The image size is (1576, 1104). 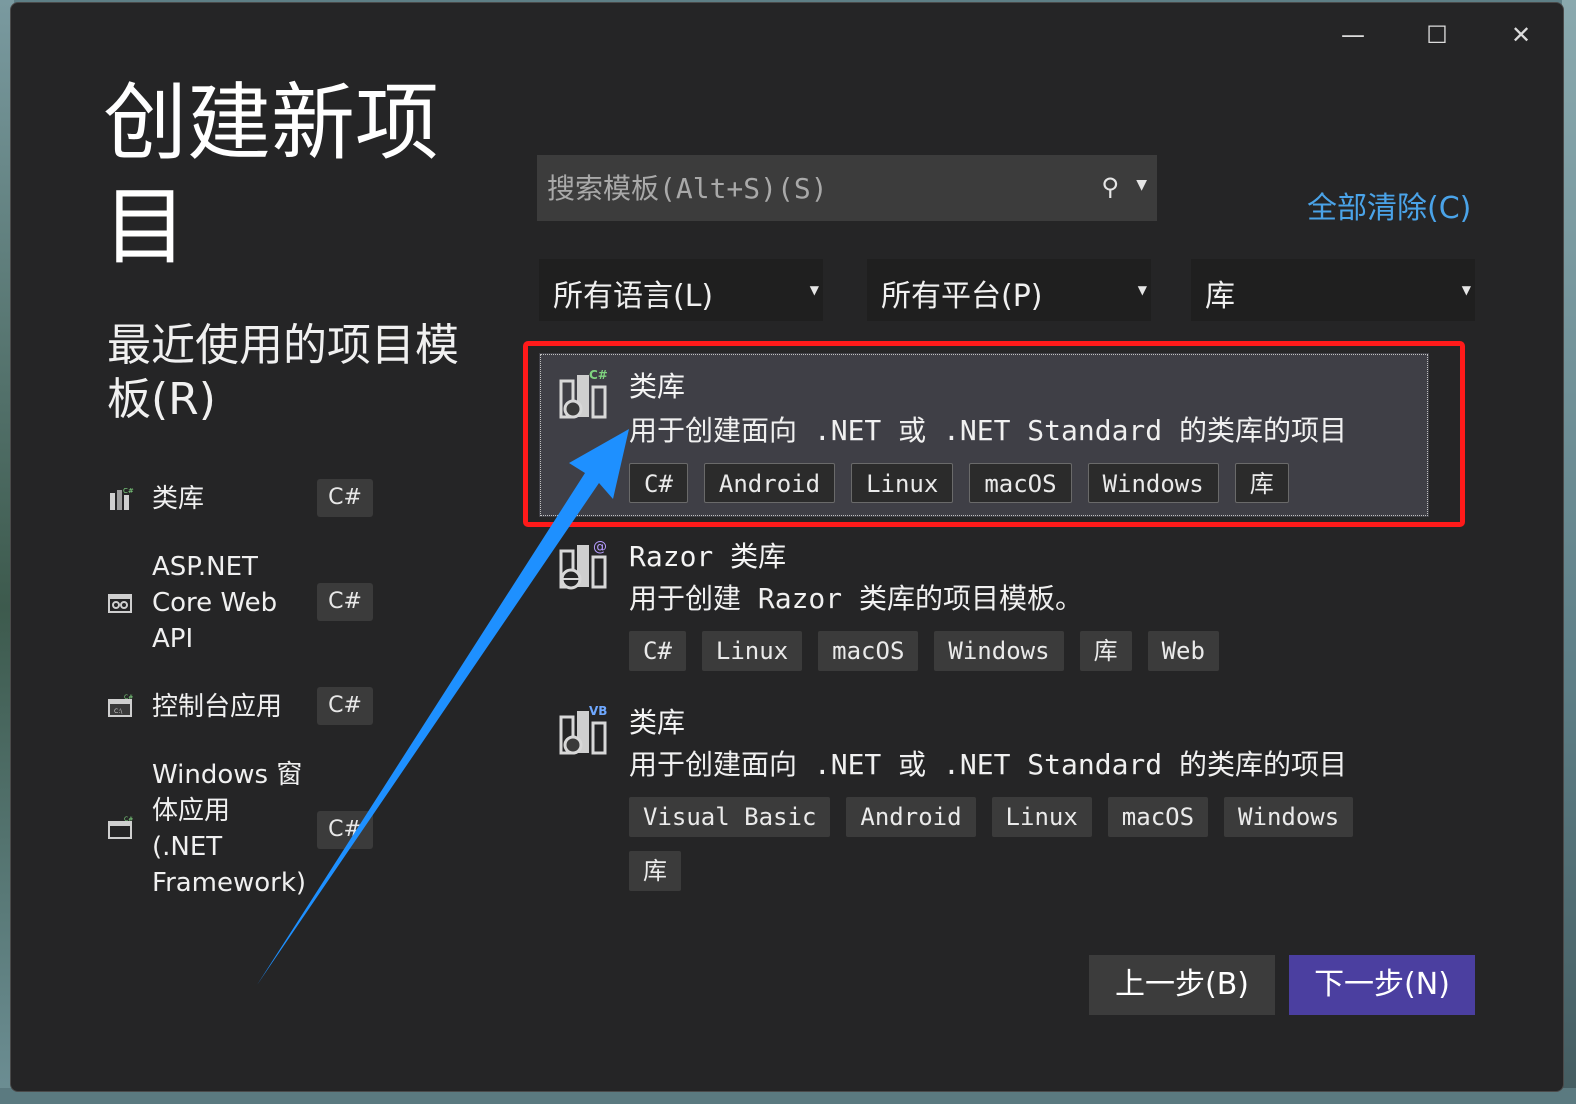 I want to click on desktop-background-right, so click(x=1569, y=552).